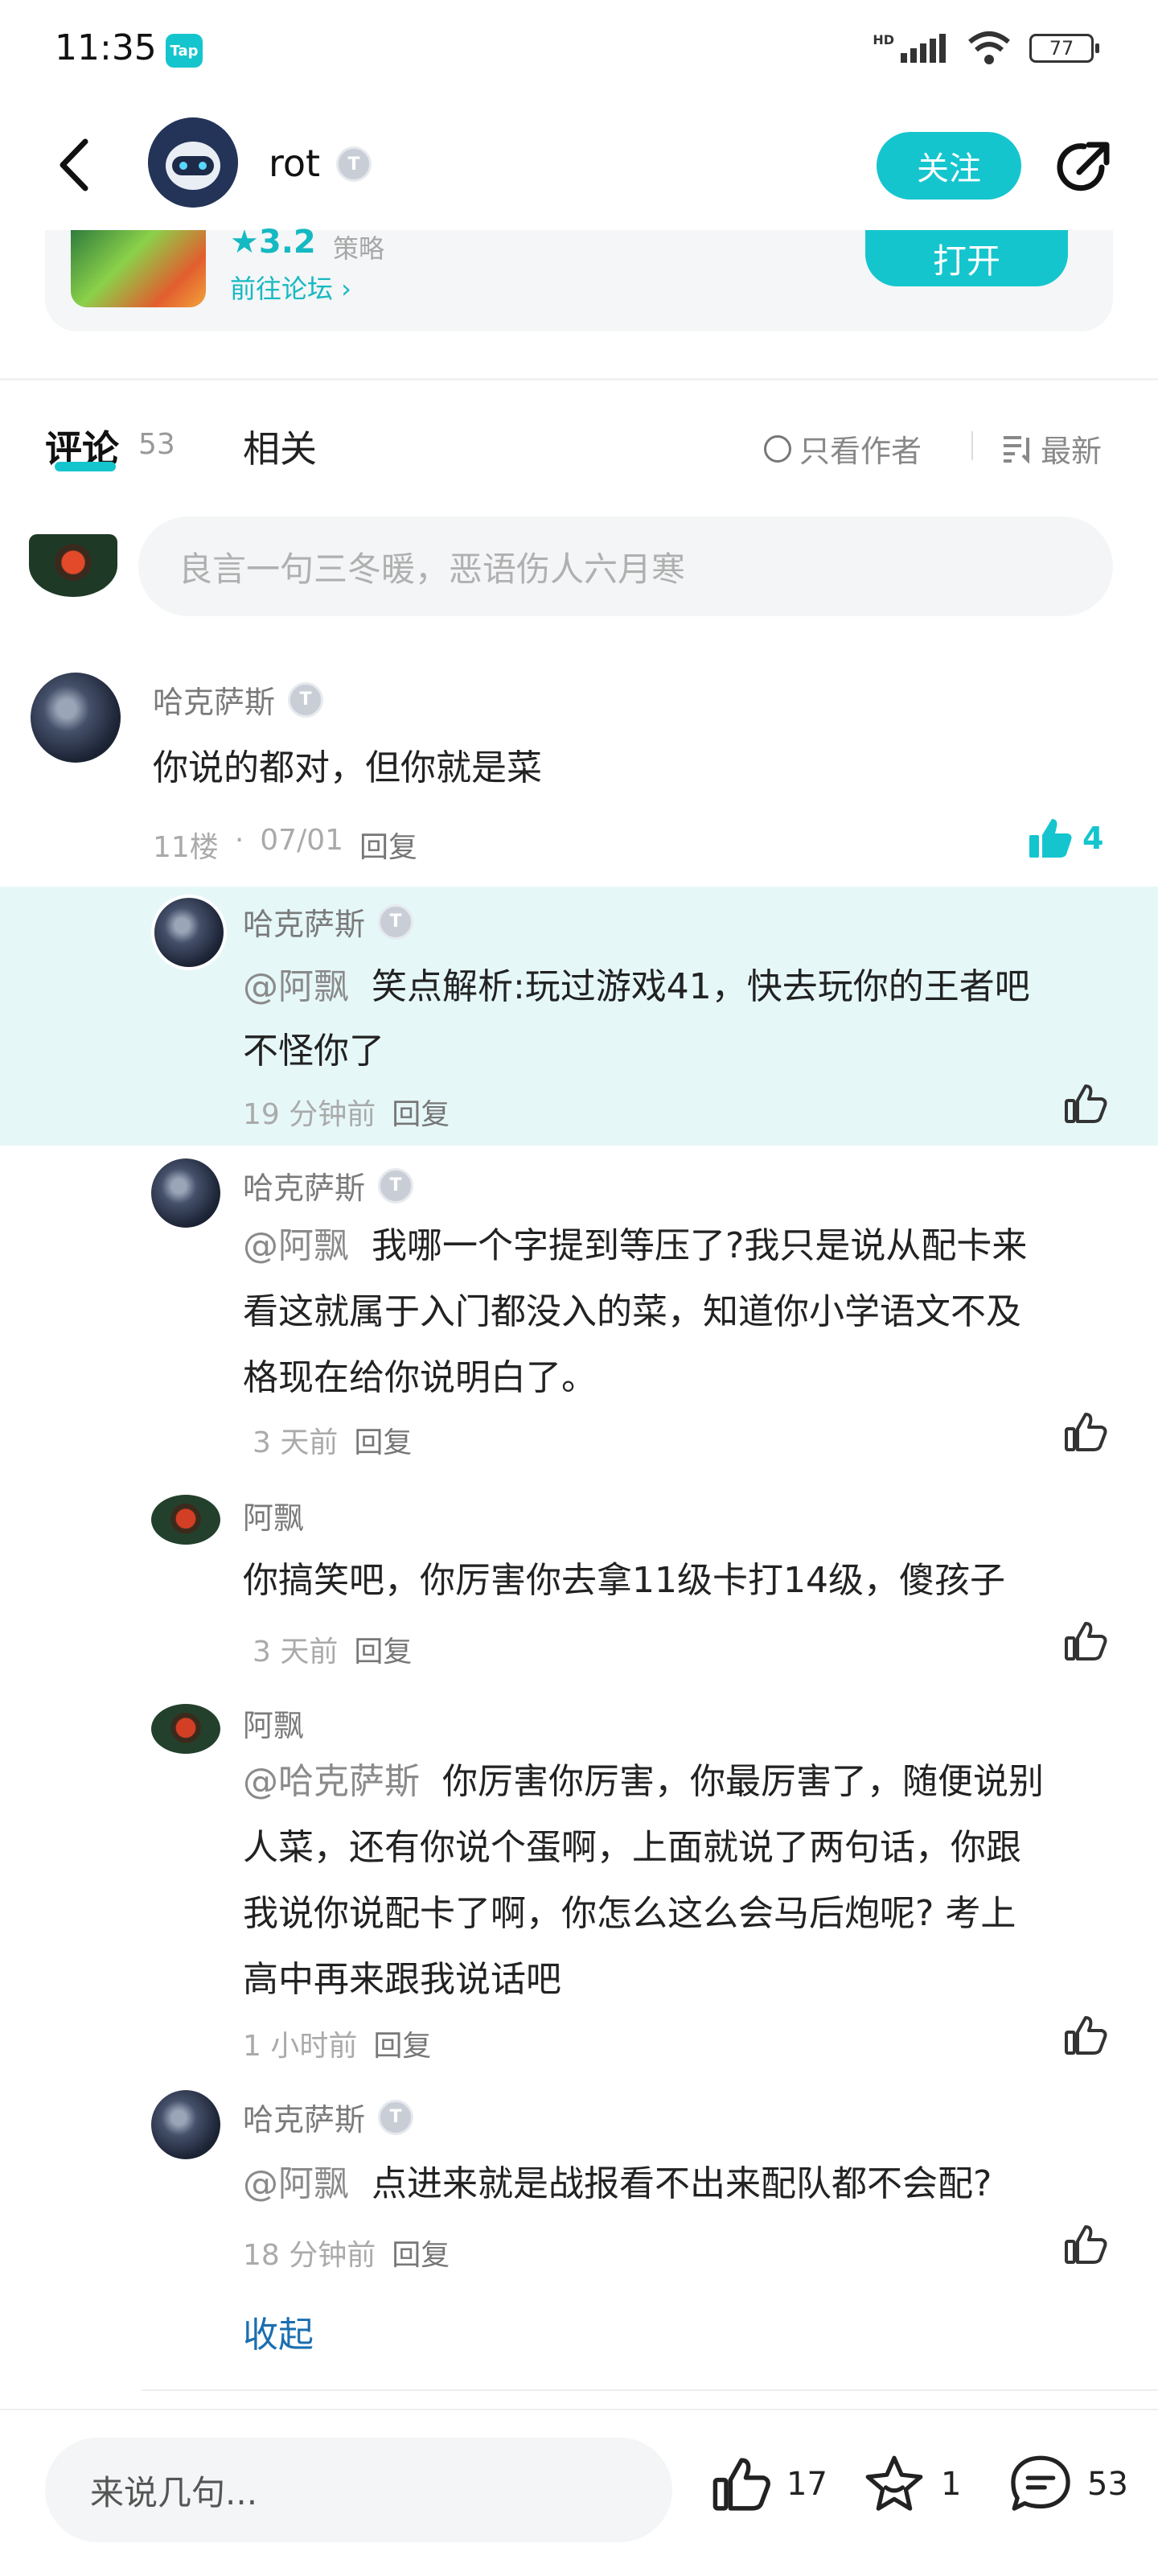 The height and width of the screenshot is (2576, 1158). I want to click on section-divider, so click(579, 379).